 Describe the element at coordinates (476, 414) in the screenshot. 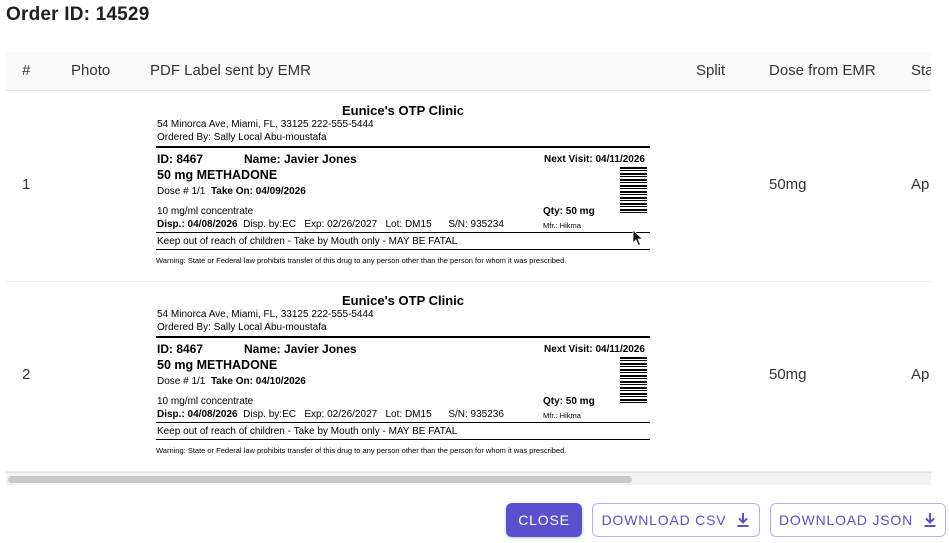

I see `label-serial: S/N: 935236` at that location.